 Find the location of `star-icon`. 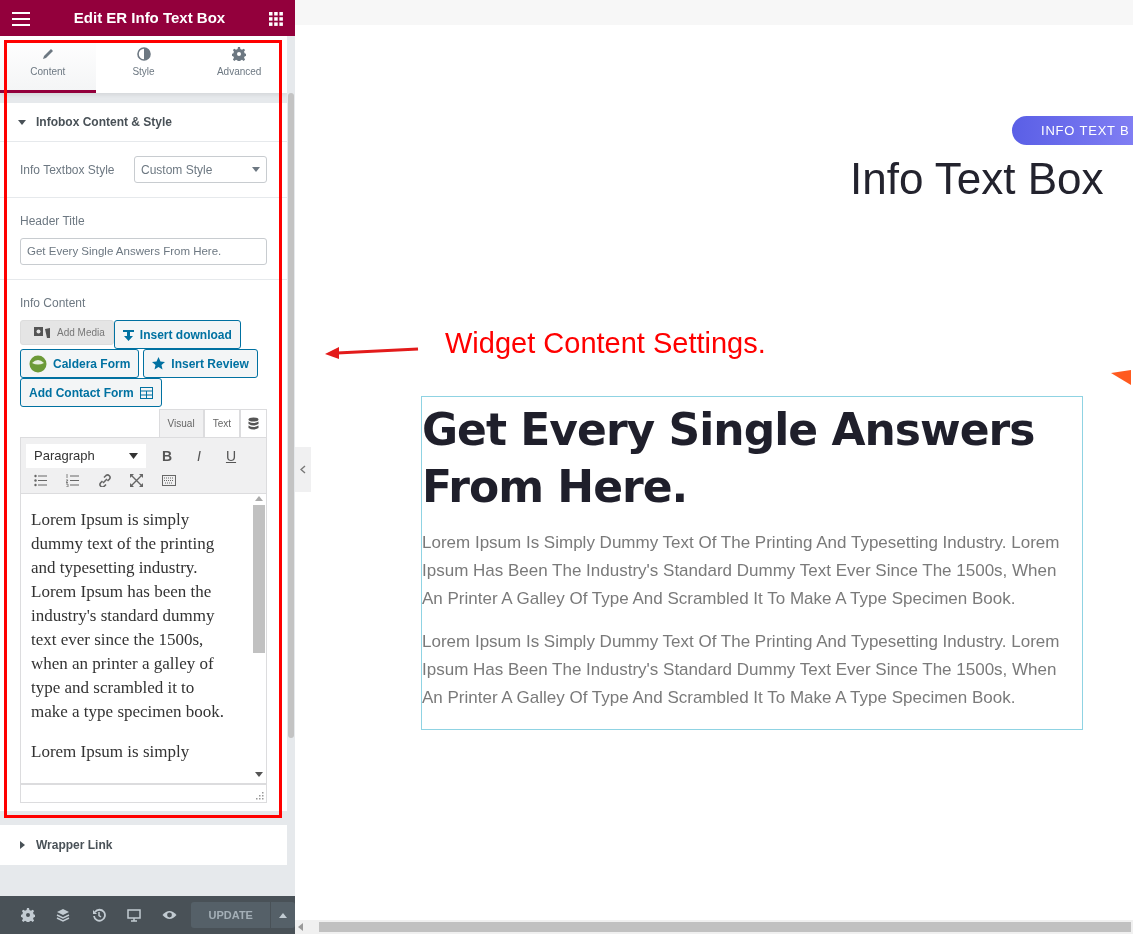

star-icon is located at coordinates (159, 363).